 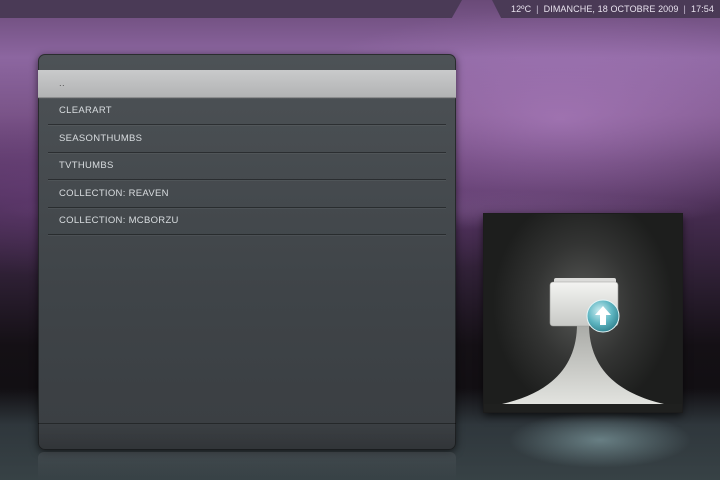 What do you see at coordinates (101, 138) in the screenshot?
I see `list-item-label: SEASONTHUMBS` at bounding box center [101, 138].